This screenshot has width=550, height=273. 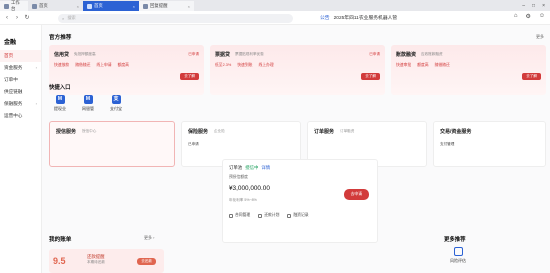 I want to click on credit-card-footer: 合同管理 还款计划 融资记录, so click(x=269, y=215).